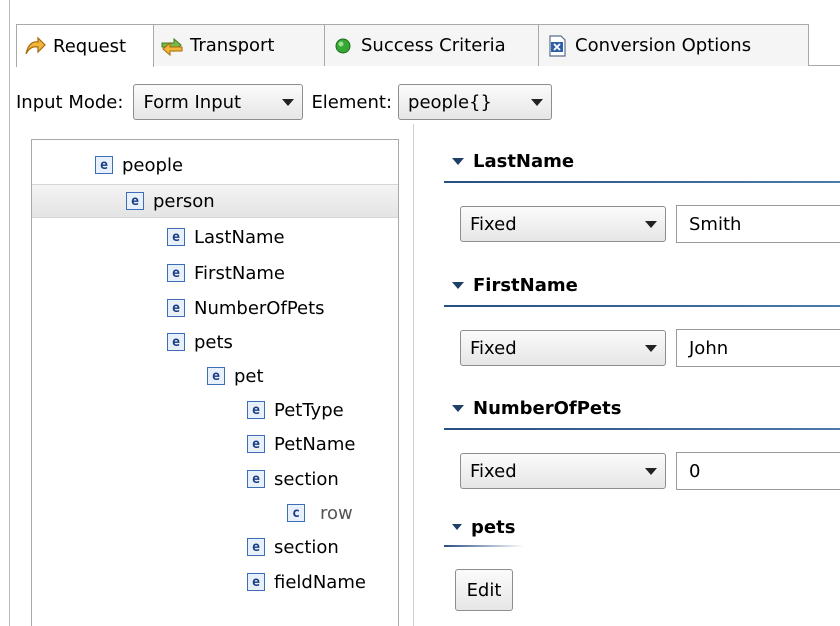  I want to click on element-value: people{}, so click(450, 102).